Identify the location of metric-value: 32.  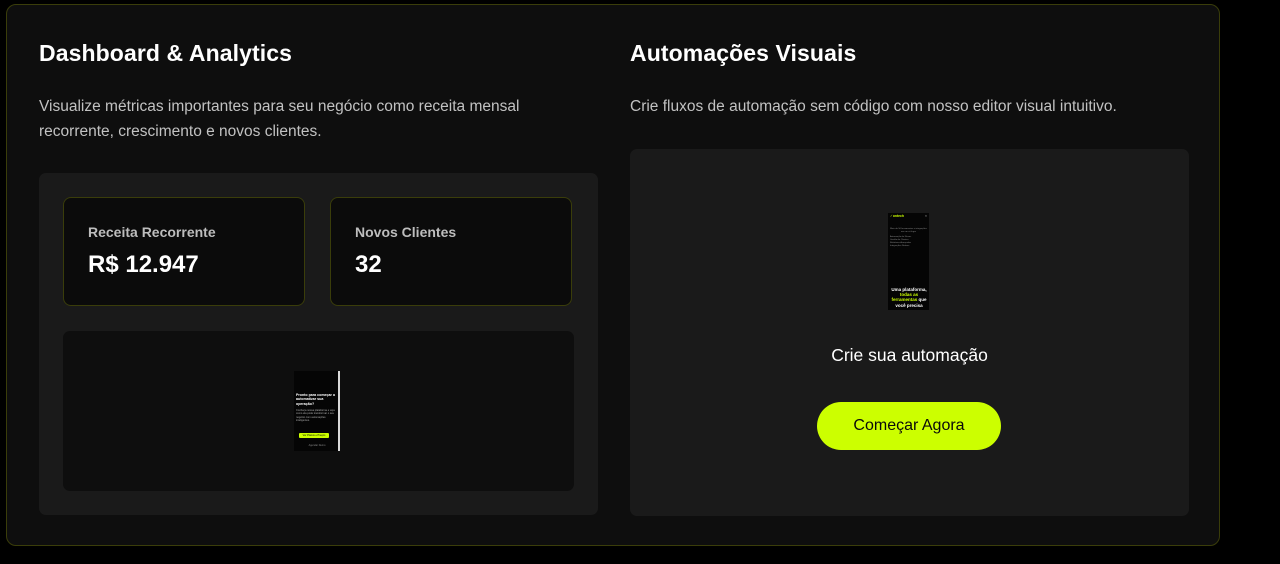
(368, 264).